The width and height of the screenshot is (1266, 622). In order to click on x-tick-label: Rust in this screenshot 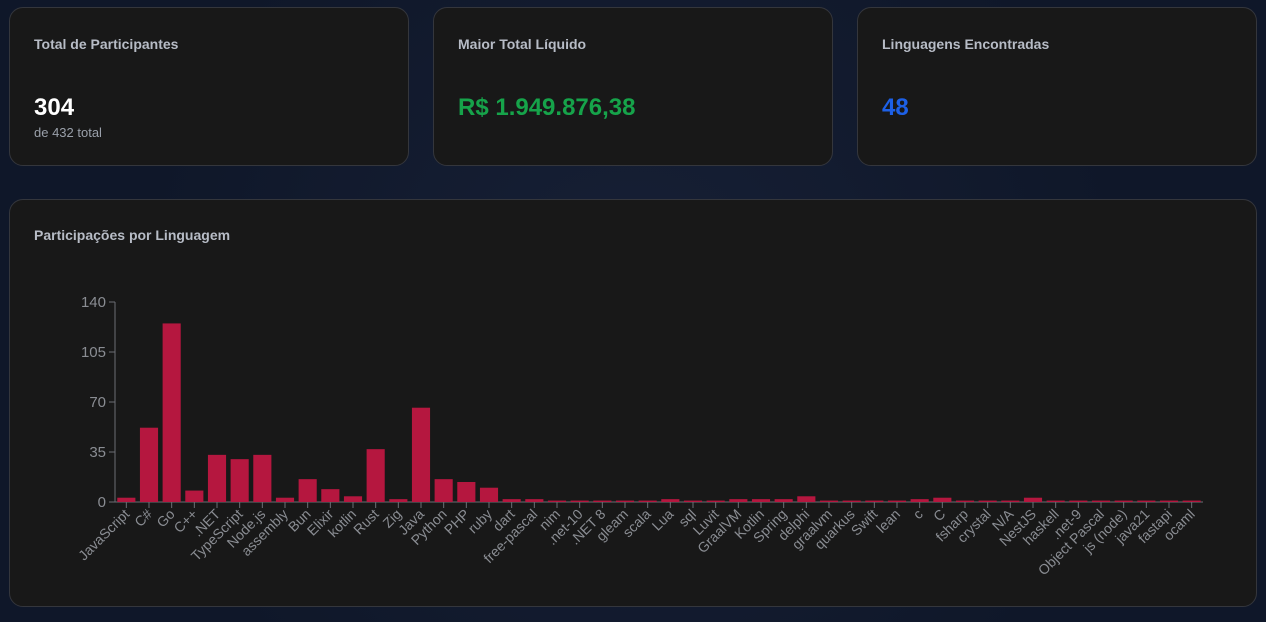, I will do `click(366, 522)`.